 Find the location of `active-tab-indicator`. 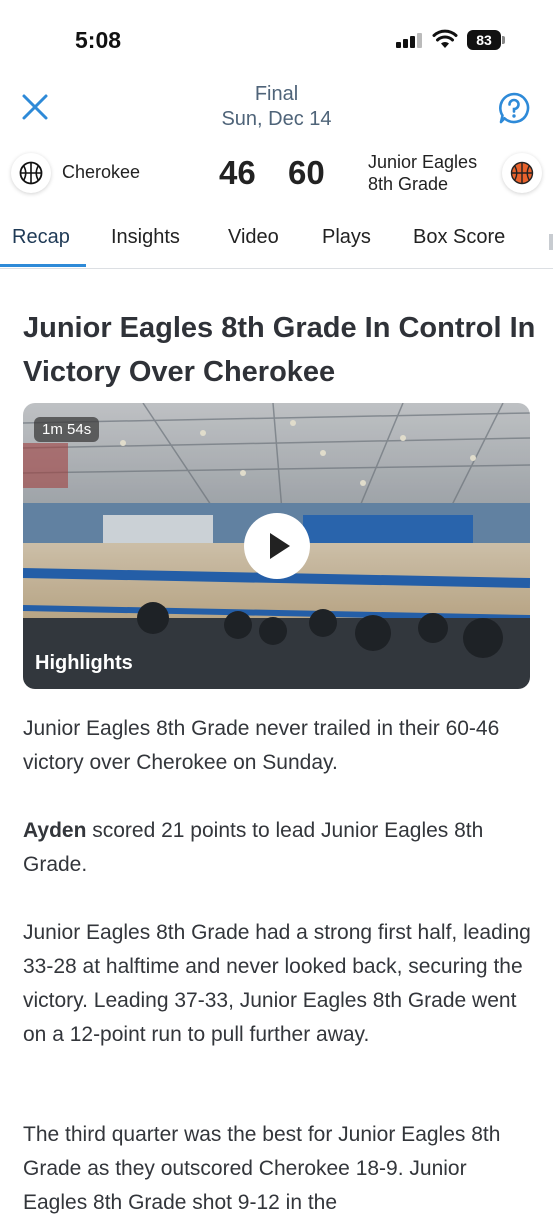

active-tab-indicator is located at coordinates (43, 265).